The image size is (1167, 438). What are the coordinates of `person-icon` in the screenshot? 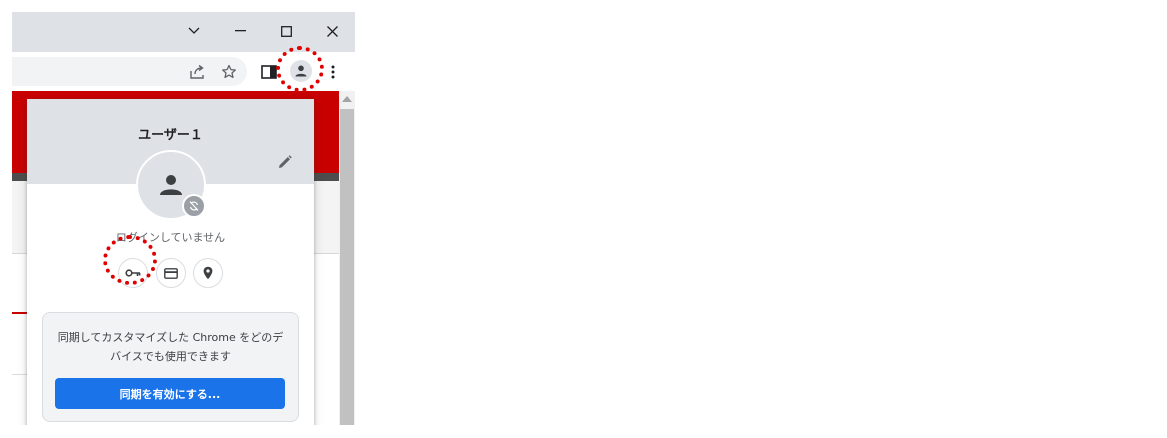 It's located at (171, 185).